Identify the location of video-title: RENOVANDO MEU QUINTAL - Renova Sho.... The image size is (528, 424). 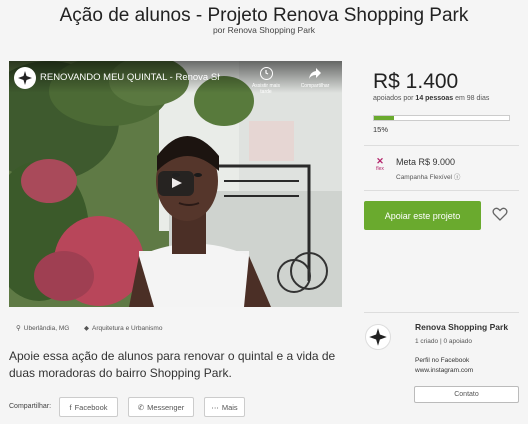
(130, 77).